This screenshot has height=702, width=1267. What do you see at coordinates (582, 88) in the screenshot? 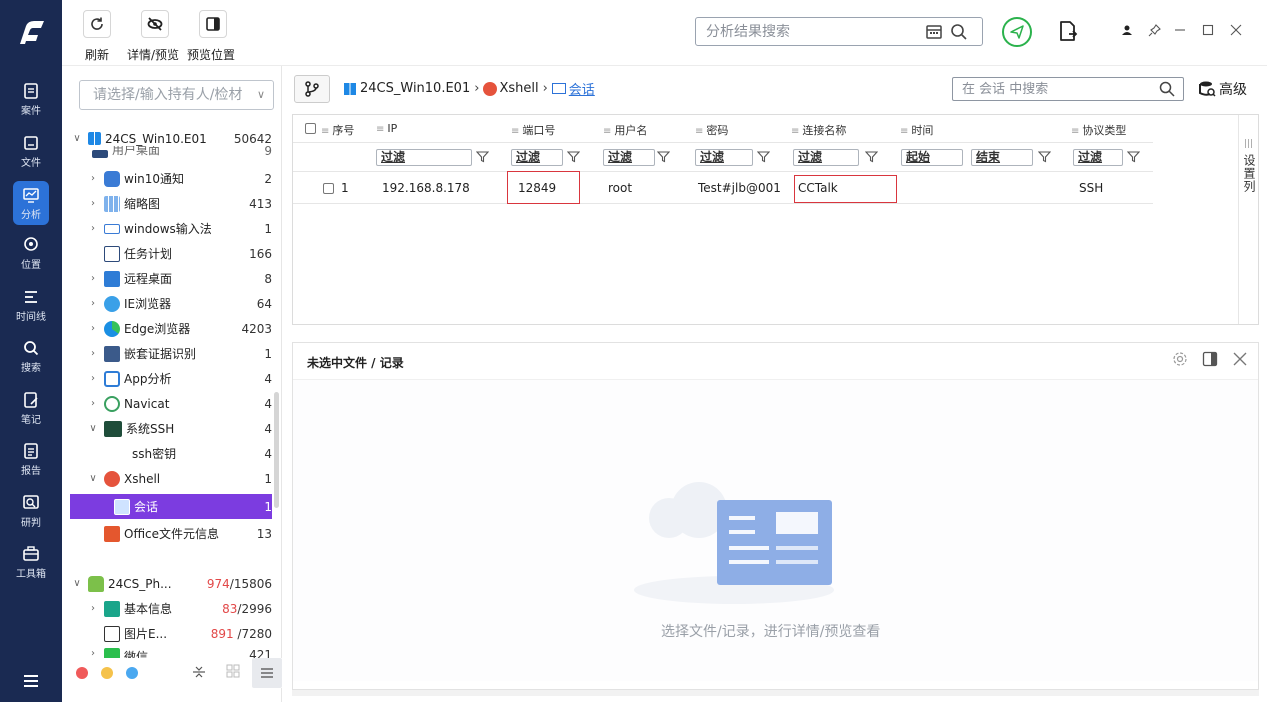
I see `breadcrumb-current: 会话` at bounding box center [582, 88].